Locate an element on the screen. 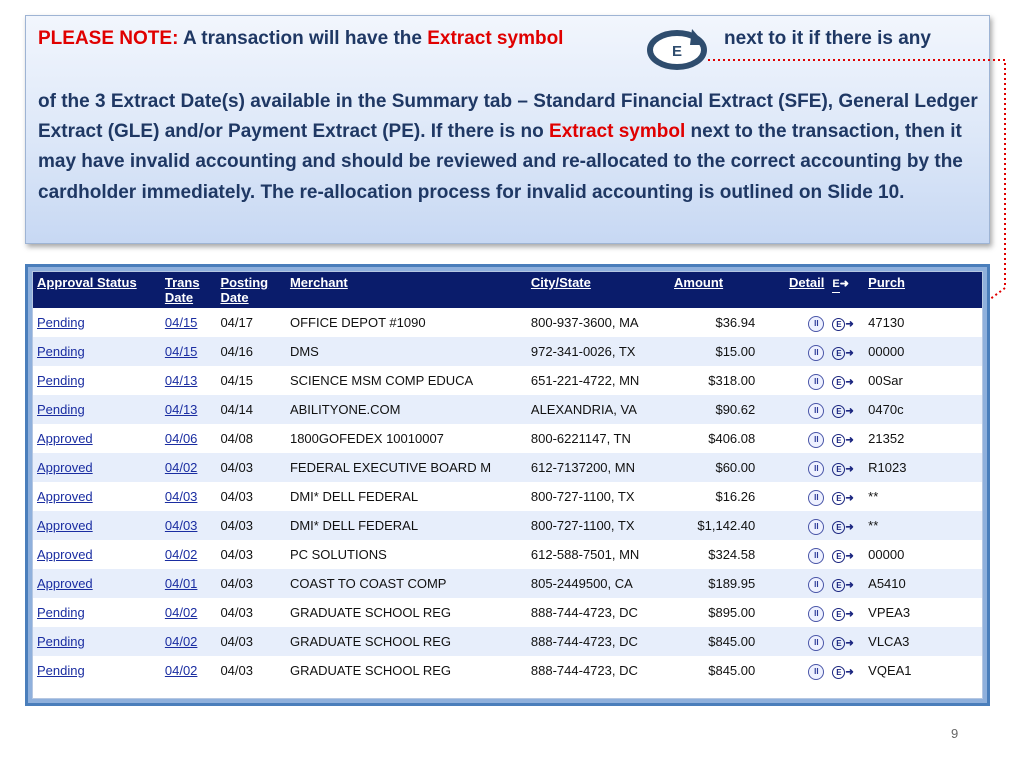  purchase-cell: A5410 is located at coordinates (923, 583).